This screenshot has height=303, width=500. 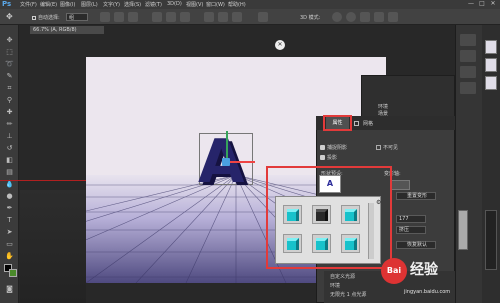 I want to click on distribute-bottom-icon, so click(x=185, y=17).